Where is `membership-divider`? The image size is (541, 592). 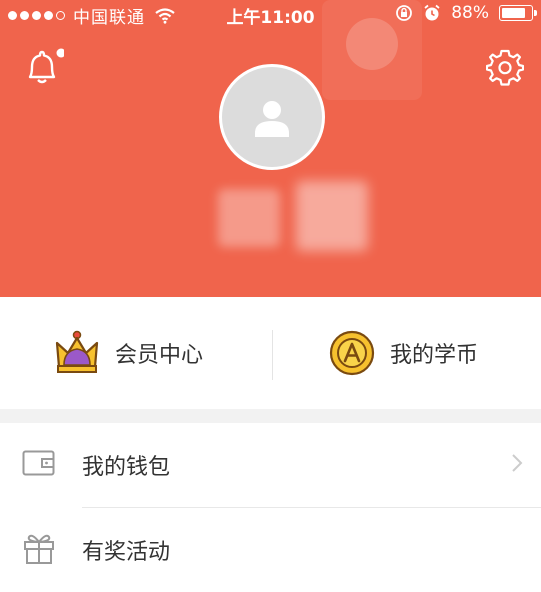
membership-divider is located at coordinates (272, 355).